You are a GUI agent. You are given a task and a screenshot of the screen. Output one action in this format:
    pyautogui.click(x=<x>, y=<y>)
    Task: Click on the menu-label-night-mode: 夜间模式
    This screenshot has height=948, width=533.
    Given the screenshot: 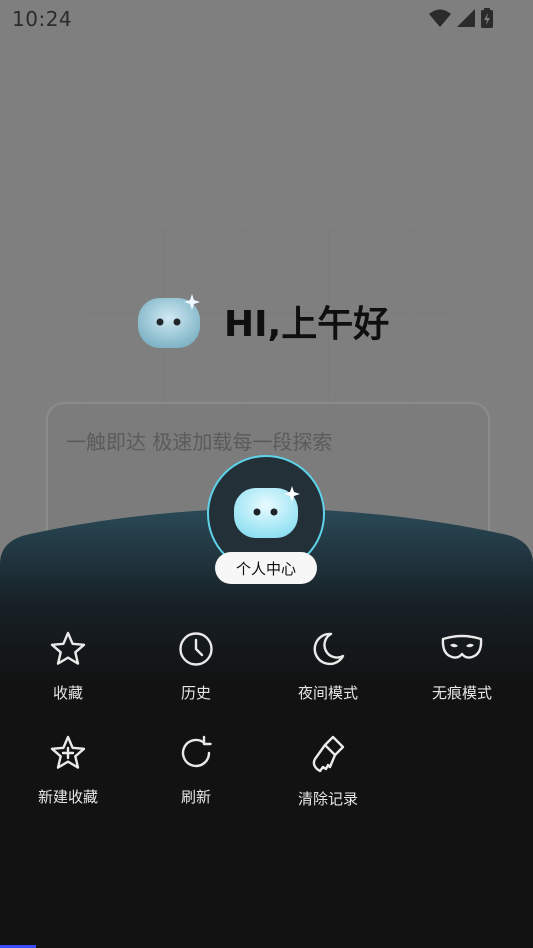 What is the action you would take?
    pyautogui.click(x=327, y=693)
    